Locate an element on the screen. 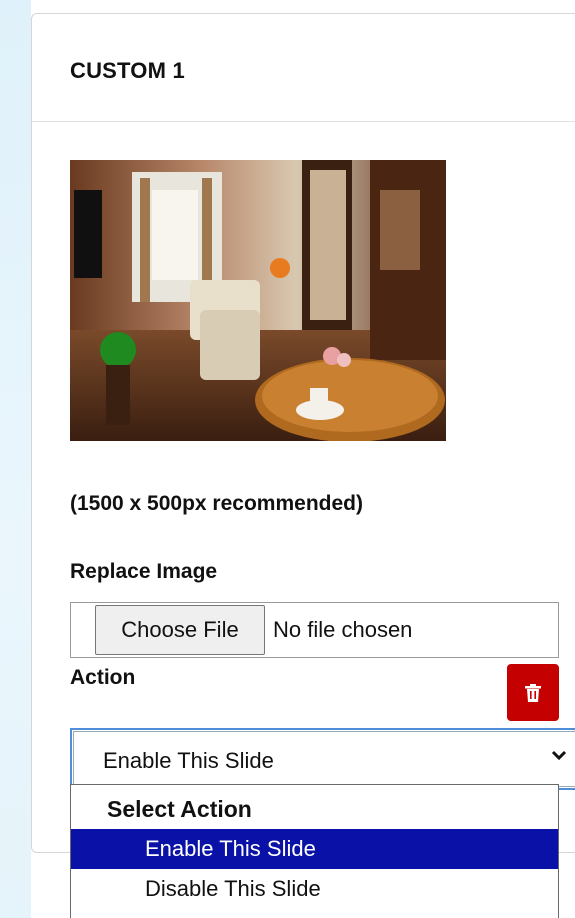  card-title: CUSTOM 1 is located at coordinates (127, 70).